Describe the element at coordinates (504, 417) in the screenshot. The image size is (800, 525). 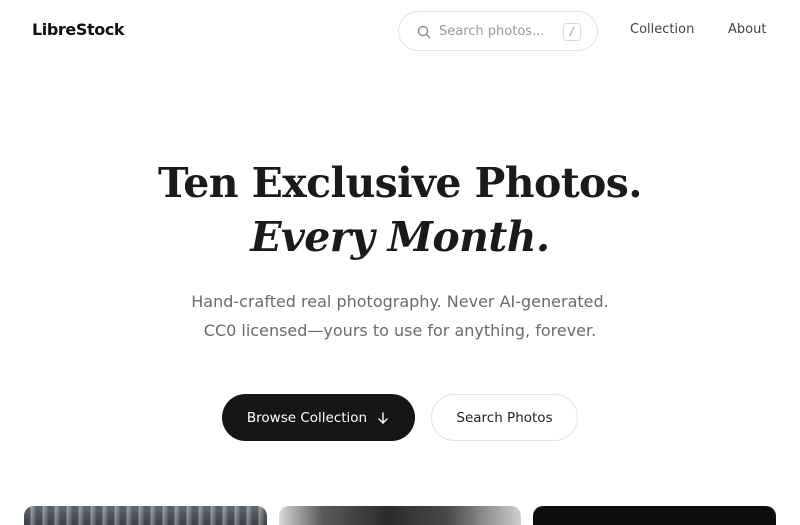
I see `search-photos-button: Search Photos` at that location.